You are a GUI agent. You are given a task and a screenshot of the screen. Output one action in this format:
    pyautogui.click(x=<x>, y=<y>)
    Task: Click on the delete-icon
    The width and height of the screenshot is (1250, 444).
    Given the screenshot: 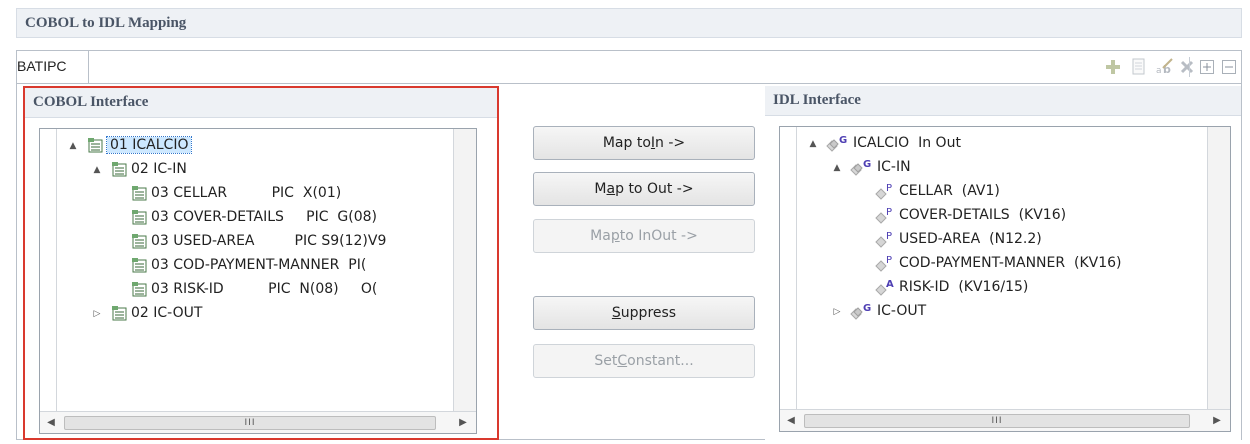 What is the action you would take?
    pyautogui.click(x=1187, y=67)
    